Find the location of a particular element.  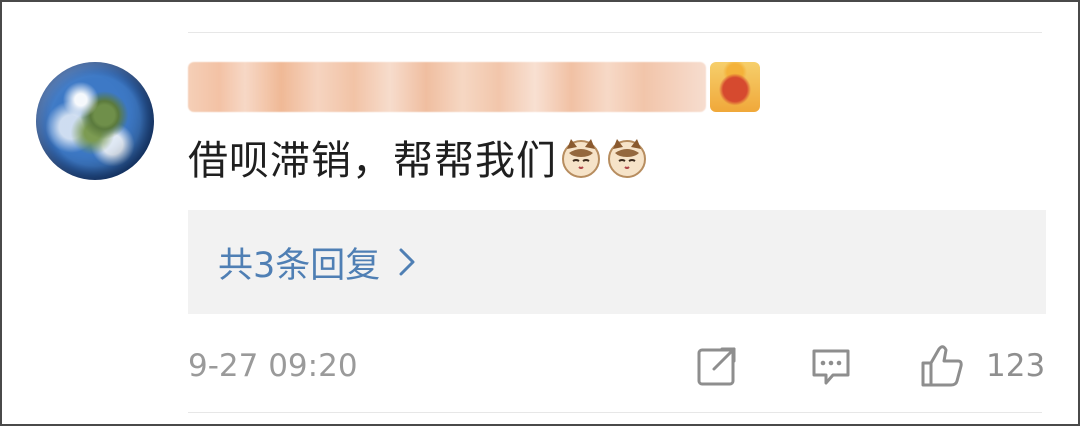

share-button is located at coordinates (717, 366).